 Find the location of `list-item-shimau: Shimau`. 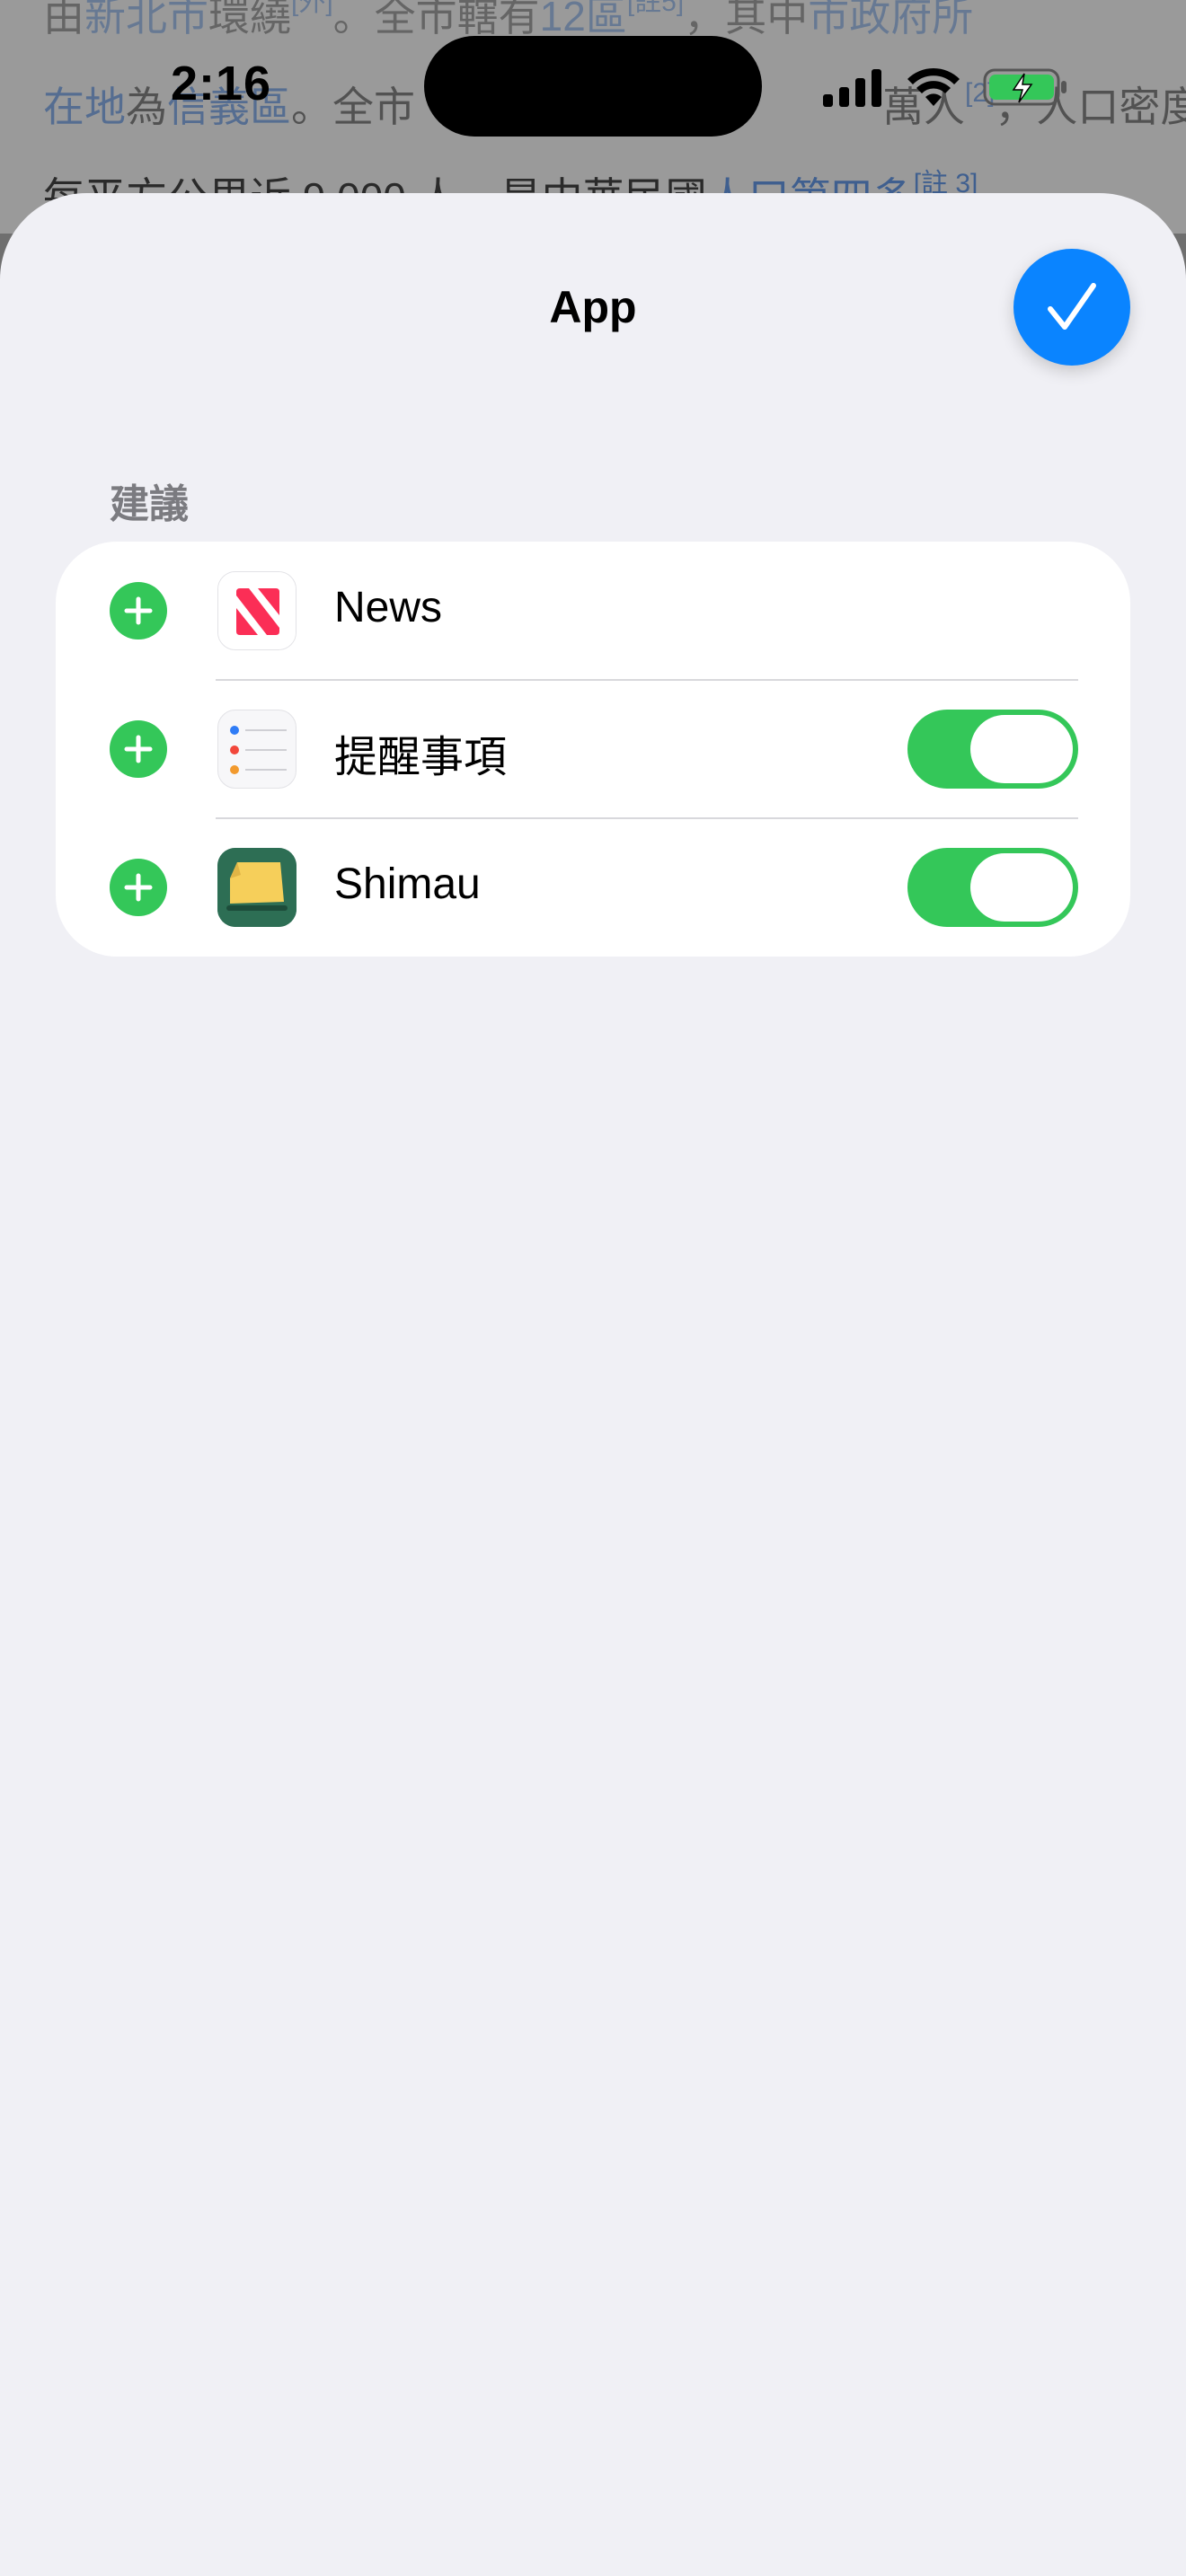

list-item-shimau: Shimau is located at coordinates (593, 887).